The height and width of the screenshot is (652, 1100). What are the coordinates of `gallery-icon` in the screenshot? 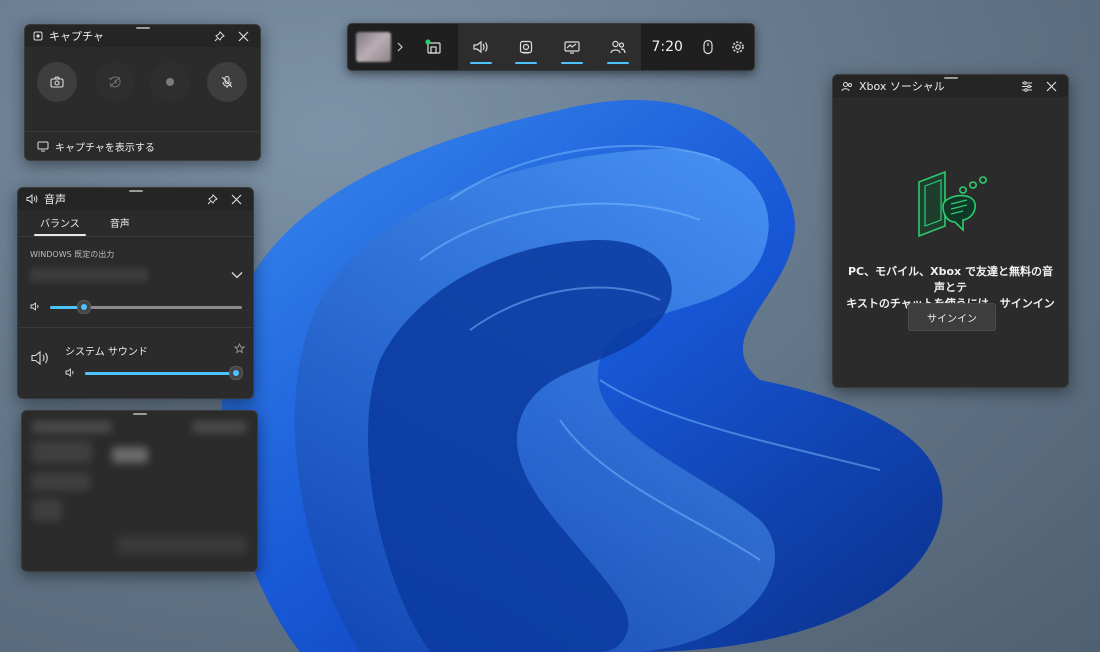 It's located at (43, 146).